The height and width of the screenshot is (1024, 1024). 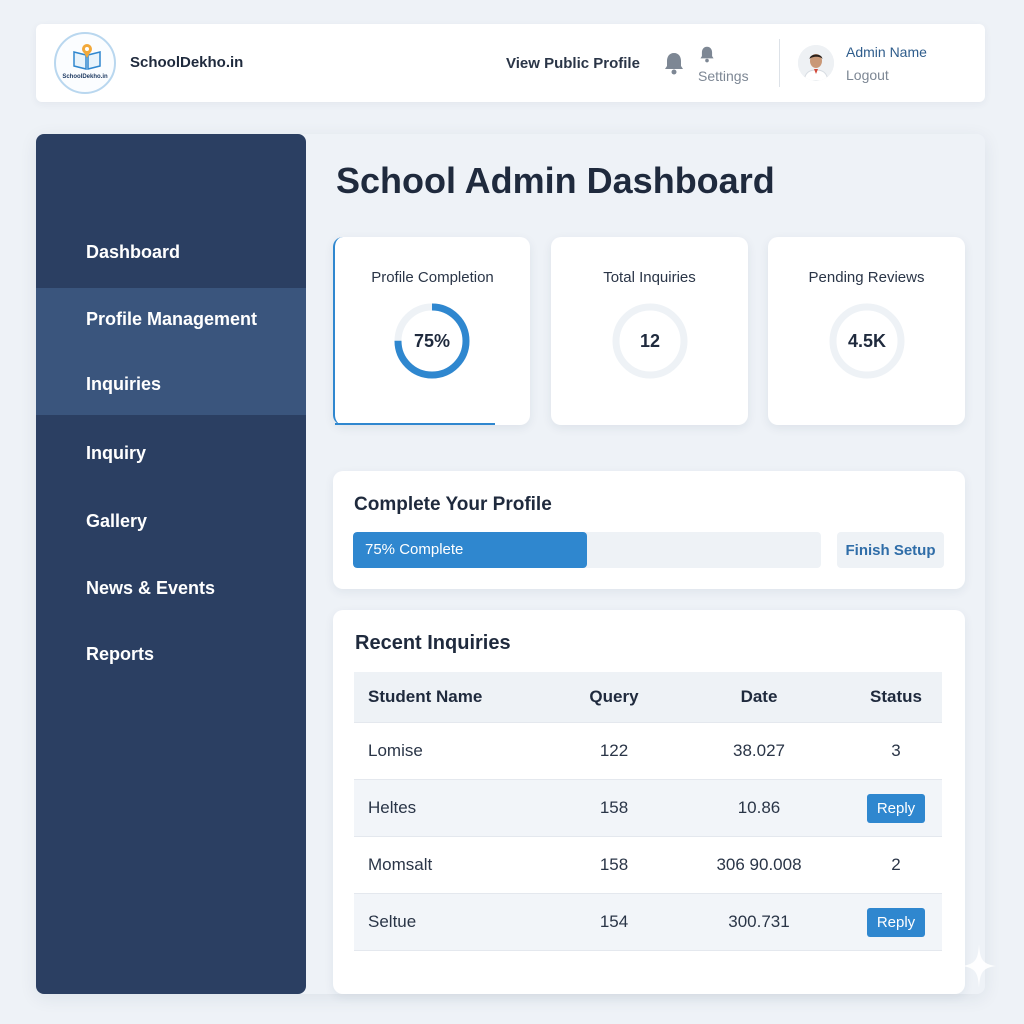 I want to click on header-divider, so click(x=779, y=63).